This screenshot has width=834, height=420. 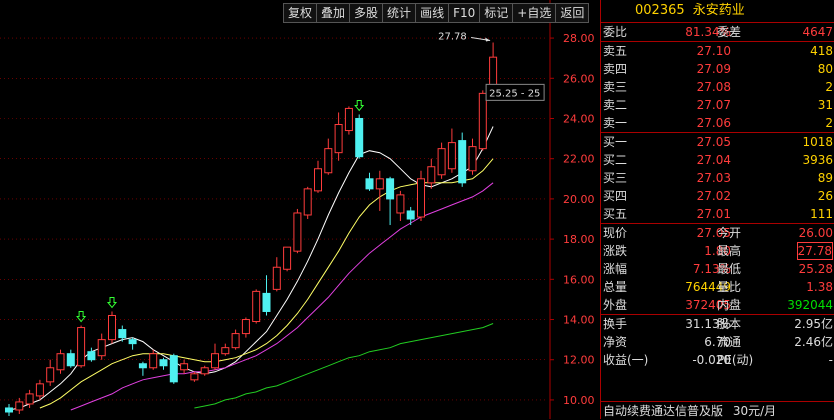 What do you see at coordinates (399, 13) in the screenshot?
I see `toolbar-stats-button: 统计` at bounding box center [399, 13].